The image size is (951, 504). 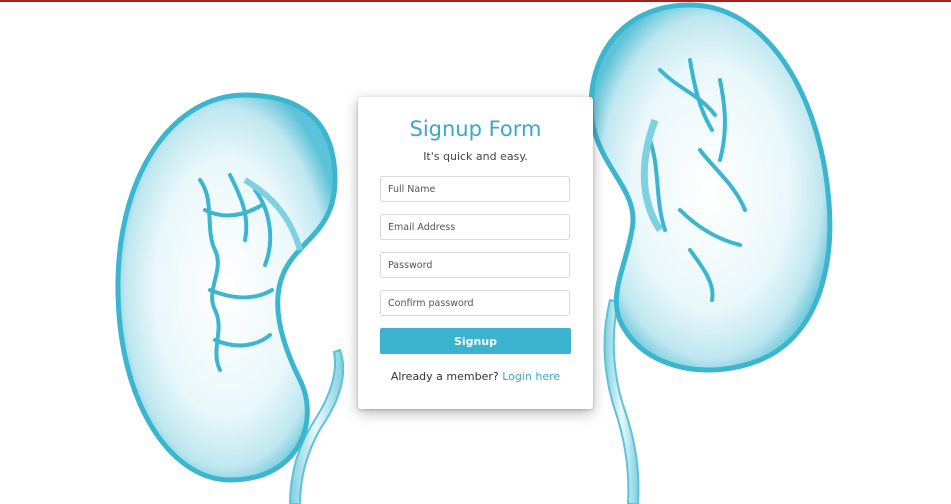 I want to click on confirm-password-input, so click(x=475, y=303).